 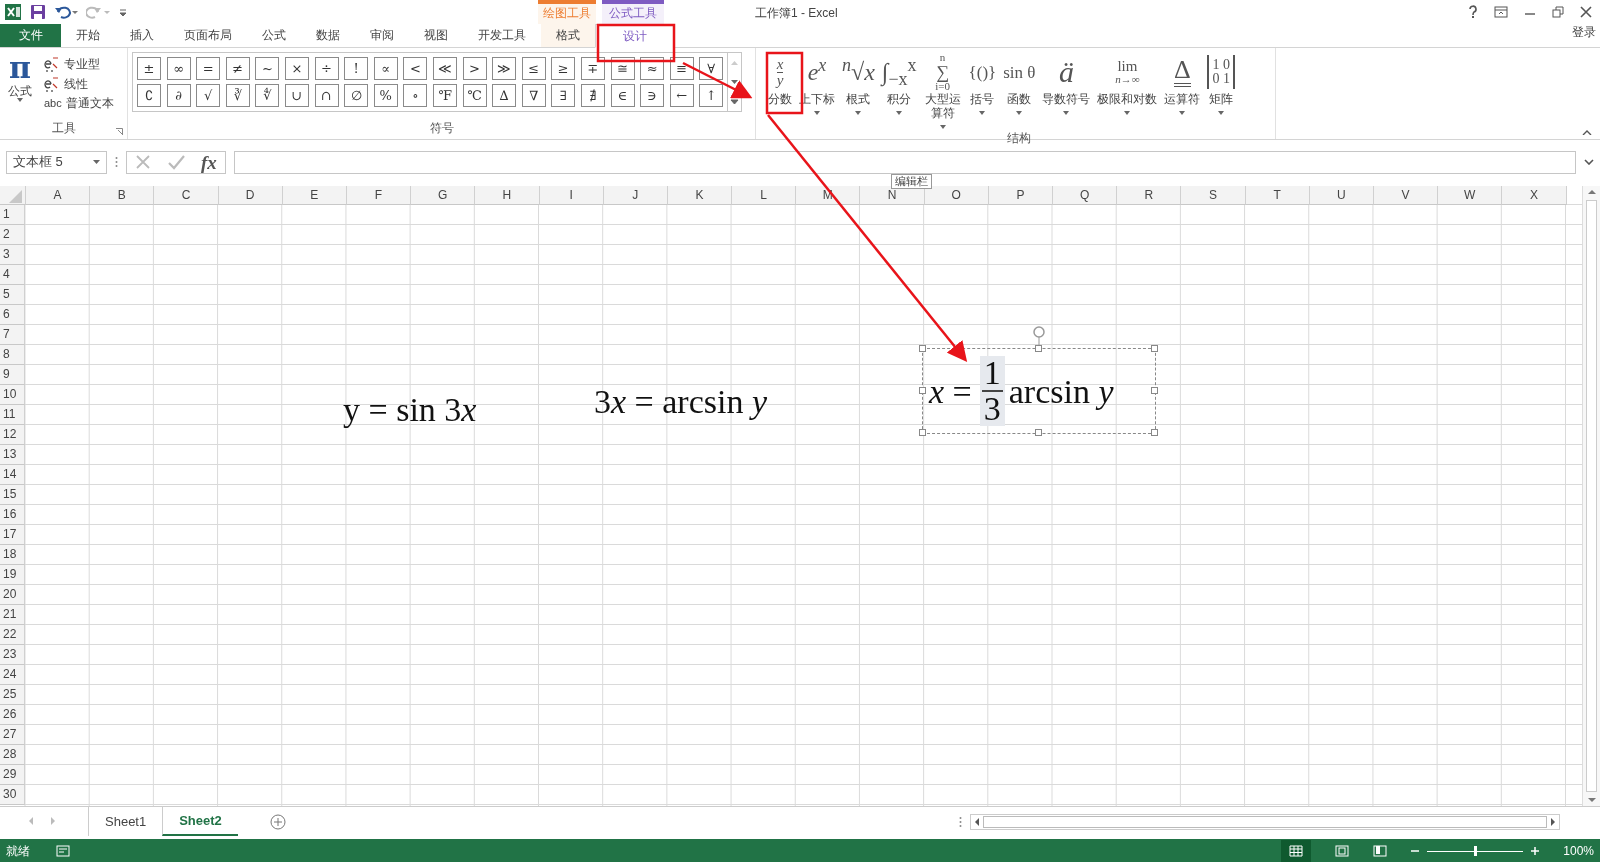 What do you see at coordinates (208, 35) in the screenshot?
I see `ribbon-tab: 页面布局` at bounding box center [208, 35].